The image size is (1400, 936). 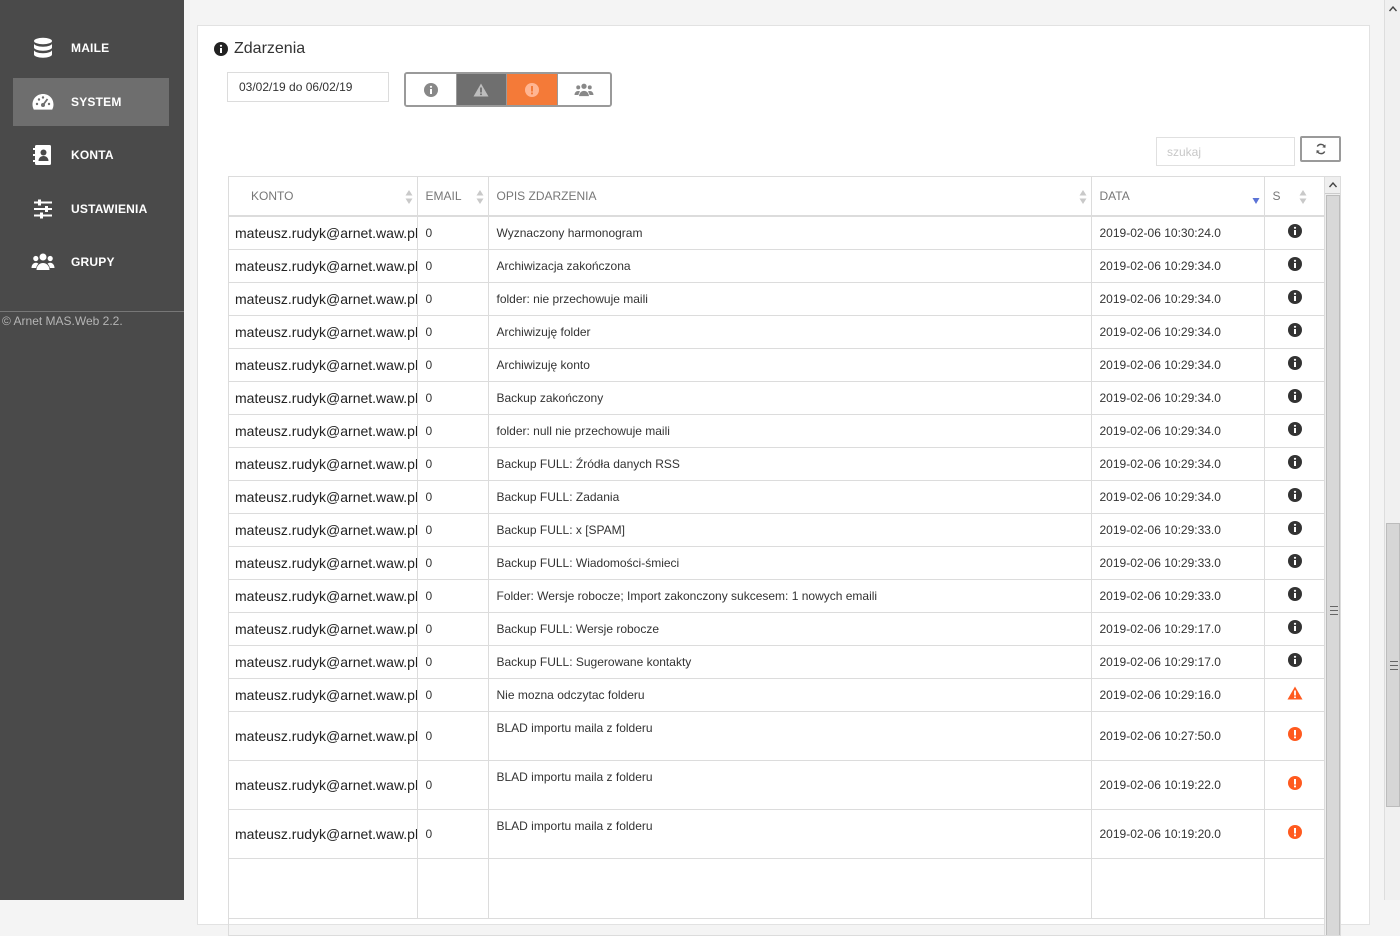 I want to click on sidebar-item-label: KONTA, so click(x=92, y=155).